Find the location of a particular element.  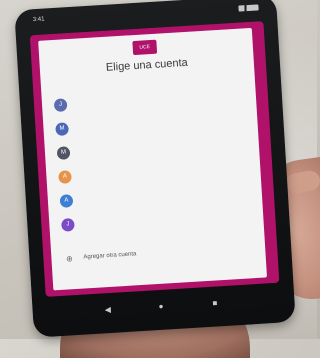

back-icon: ◀ is located at coordinates (107, 309).